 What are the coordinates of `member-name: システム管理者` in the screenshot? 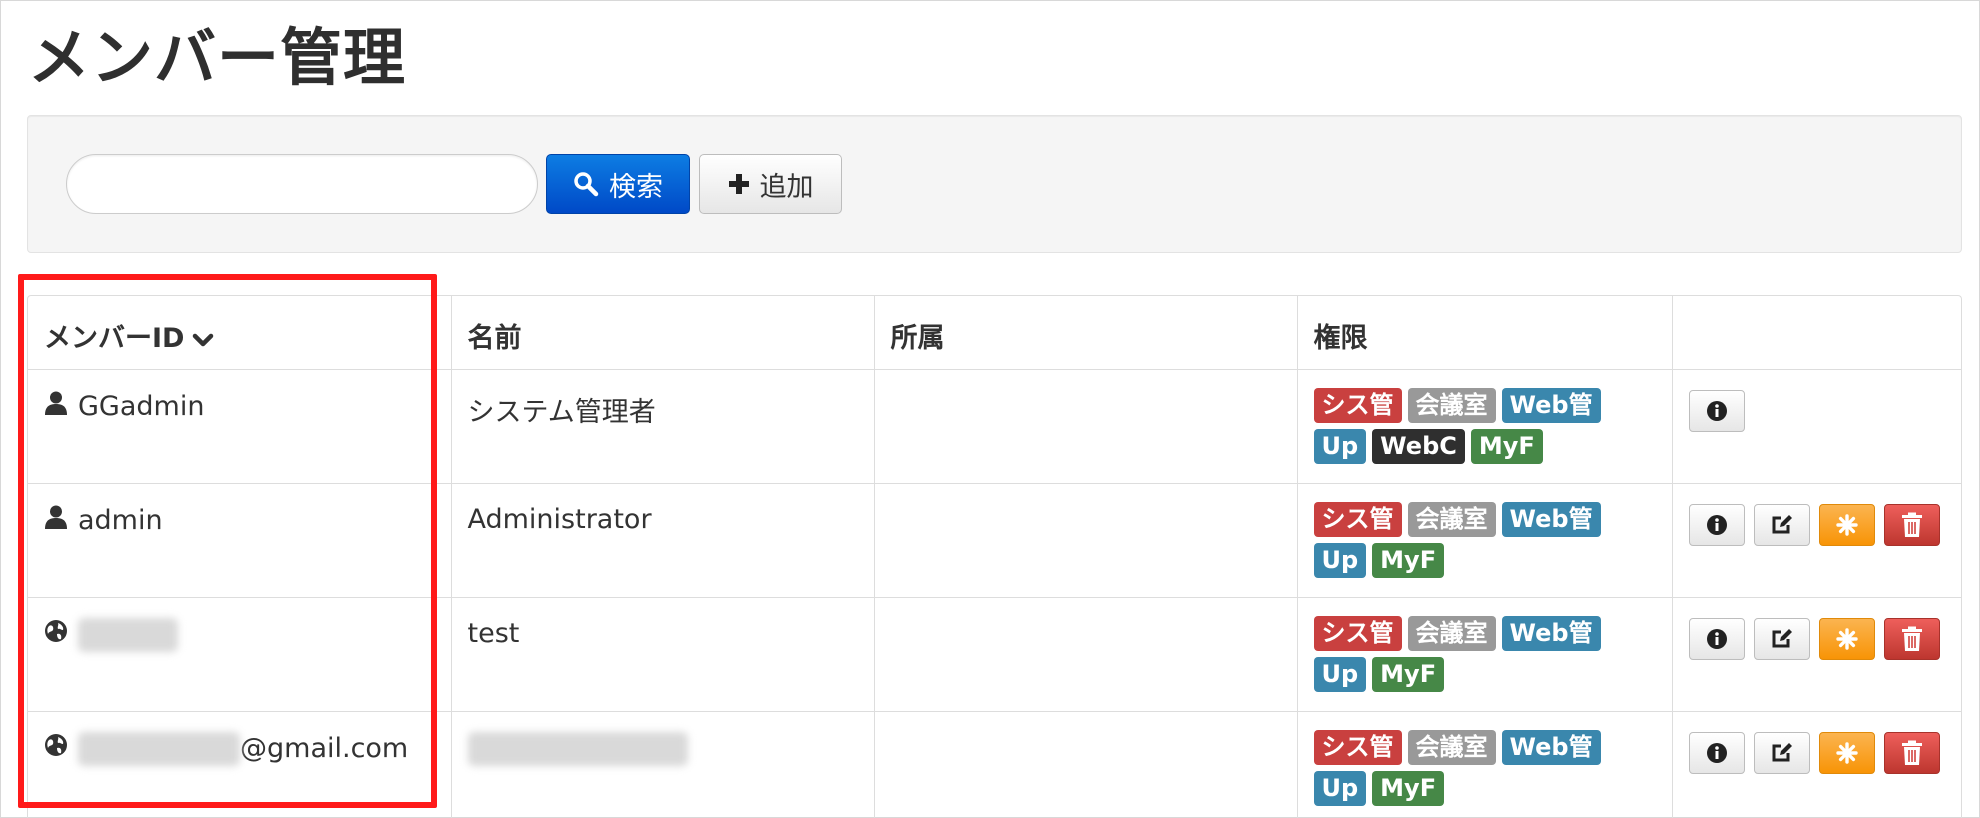 It's located at (561, 412).